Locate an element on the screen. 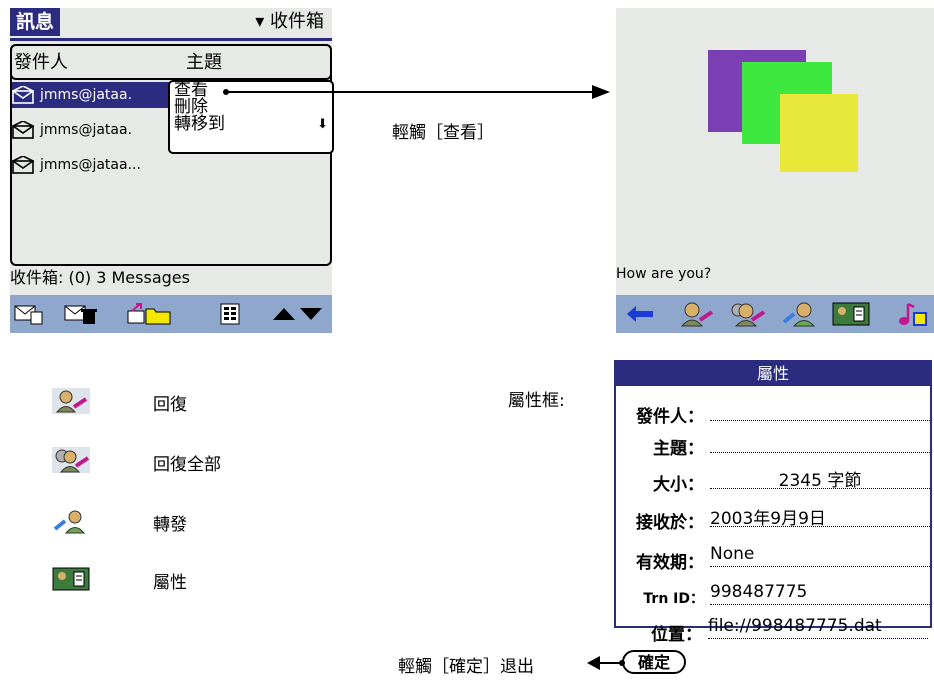  prop-key: 大小： is located at coordinates (678, 485).